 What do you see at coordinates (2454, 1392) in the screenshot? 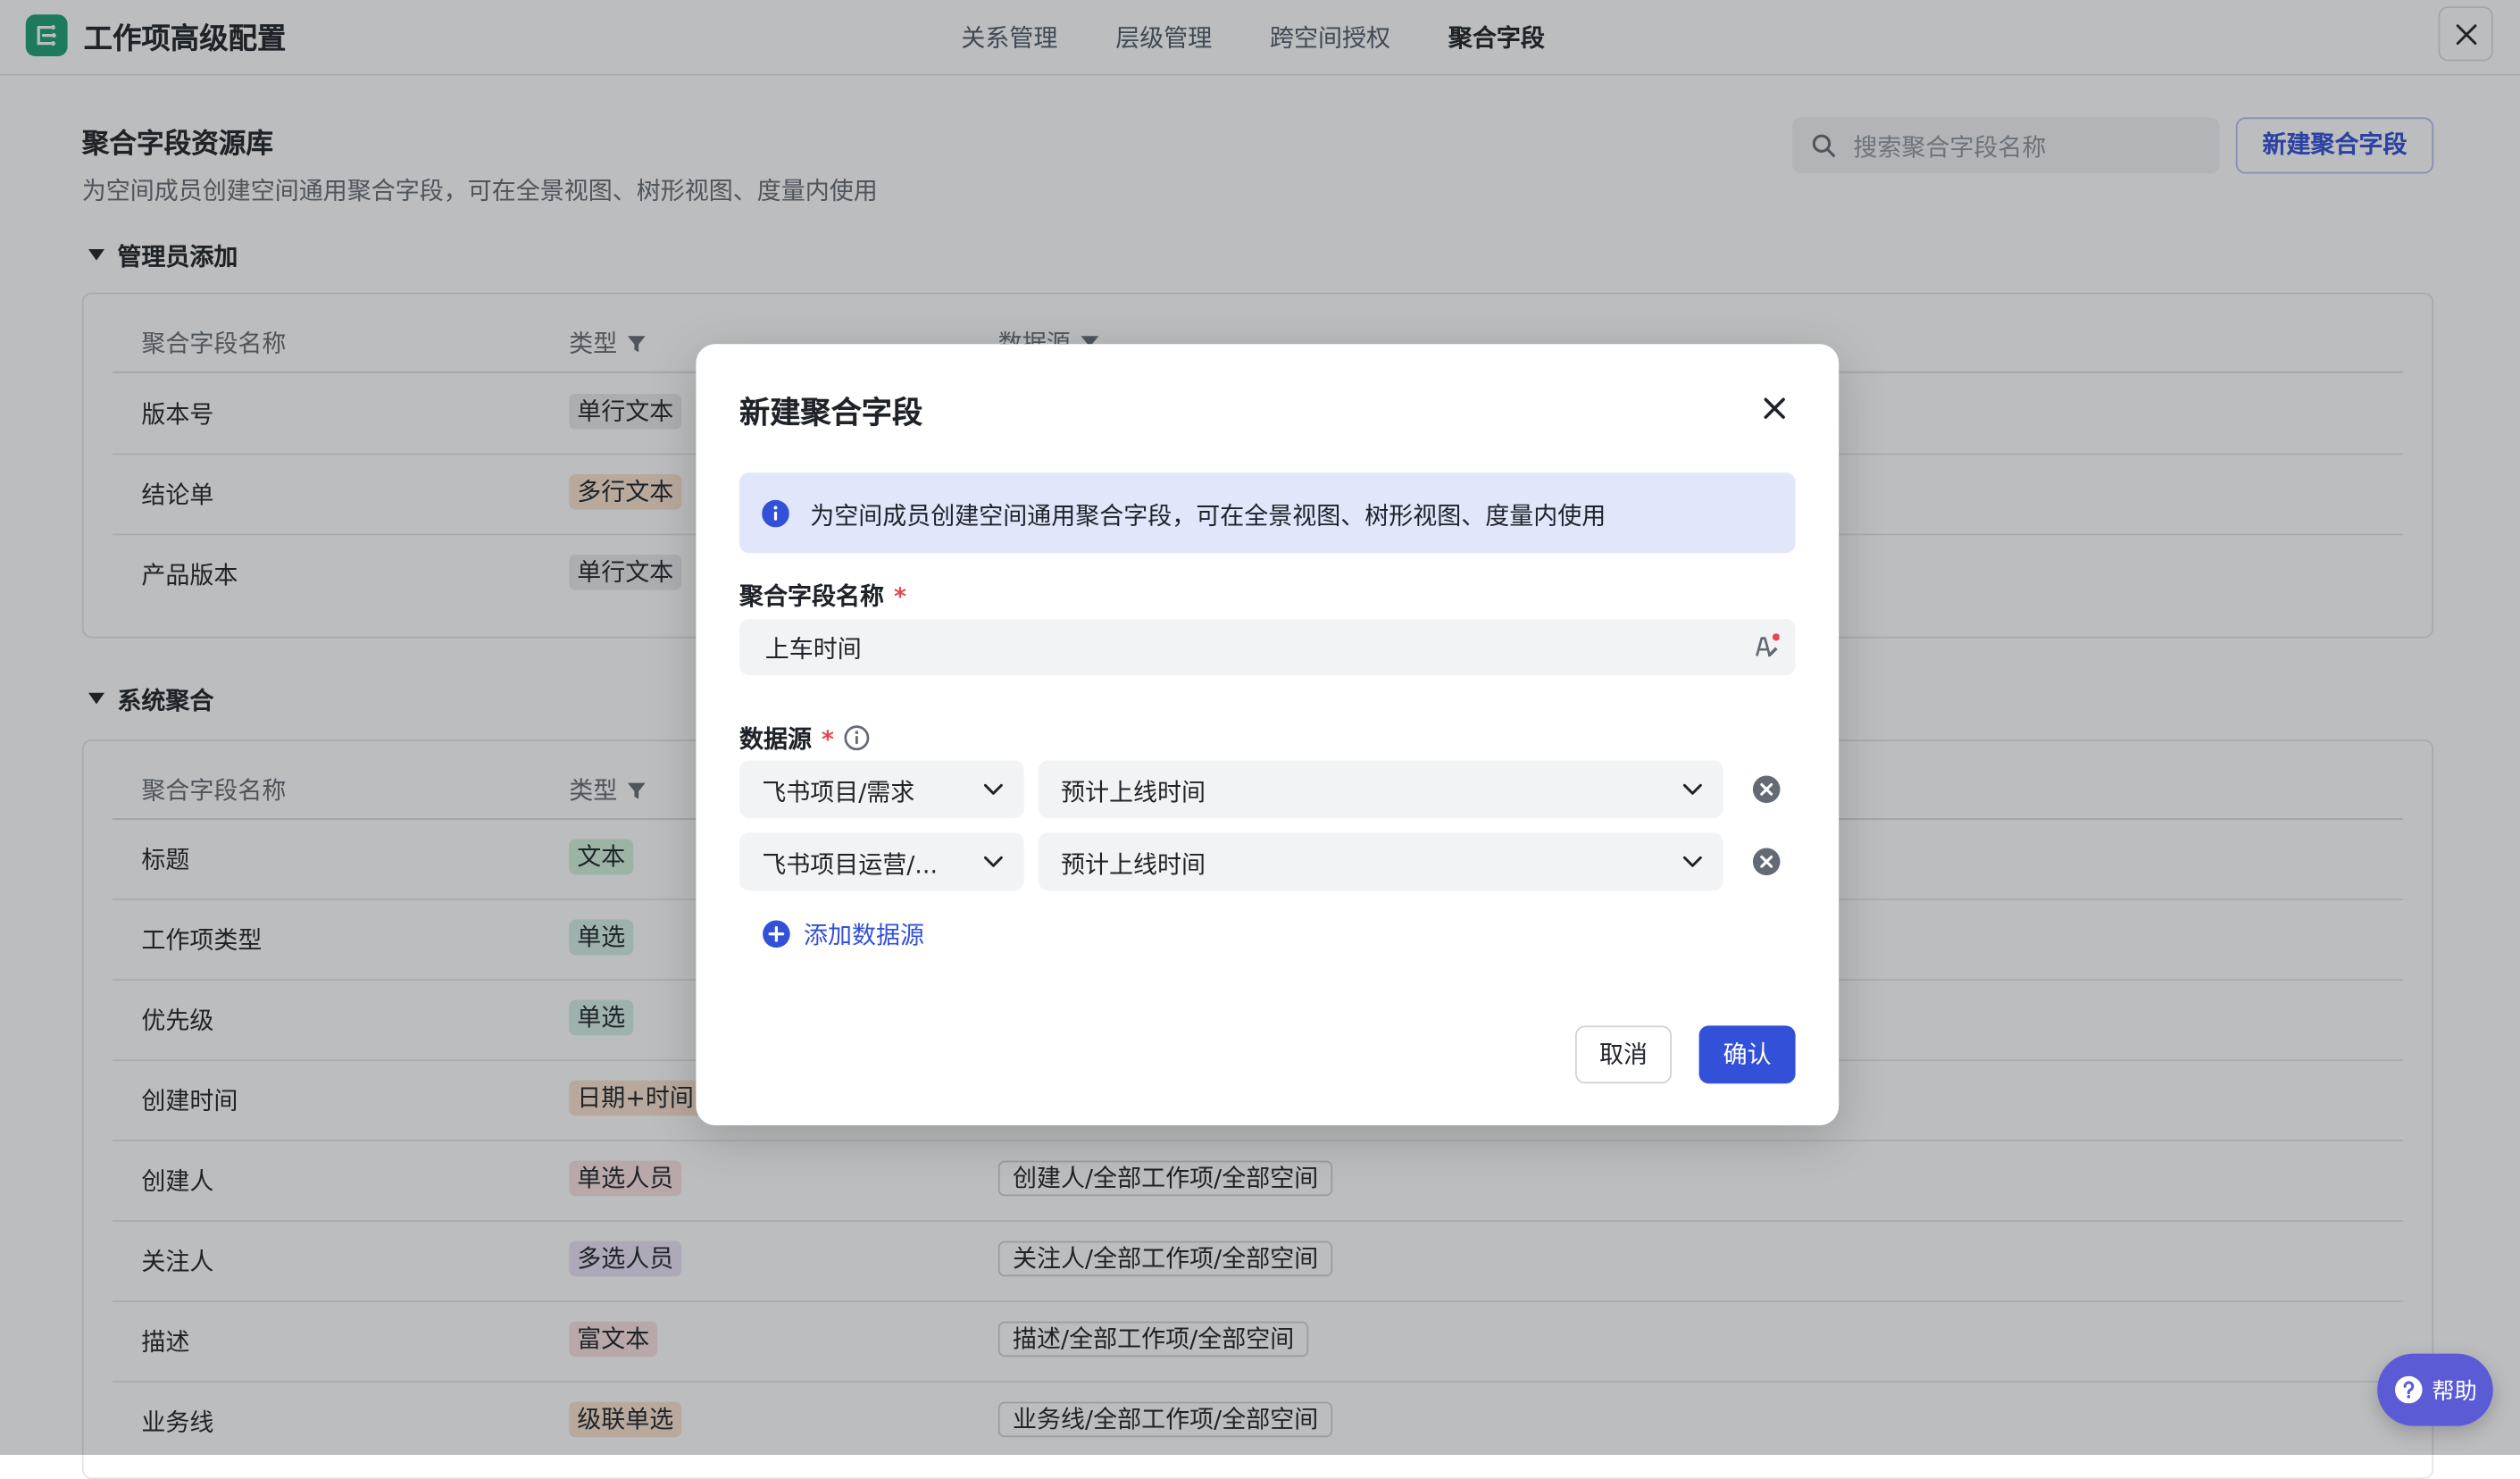
I see `help-label: 帮助` at bounding box center [2454, 1392].